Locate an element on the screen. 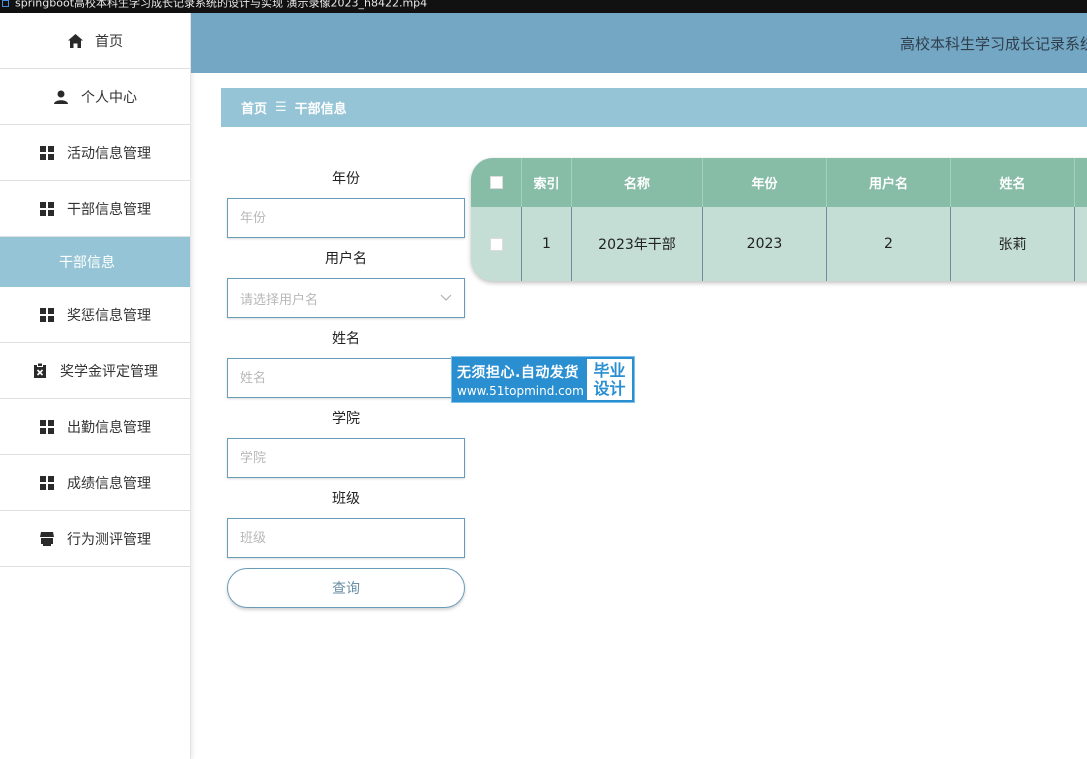 Image resolution: width=1087 pixels, height=759 pixels. column-header-index: 索引 is located at coordinates (547, 182).